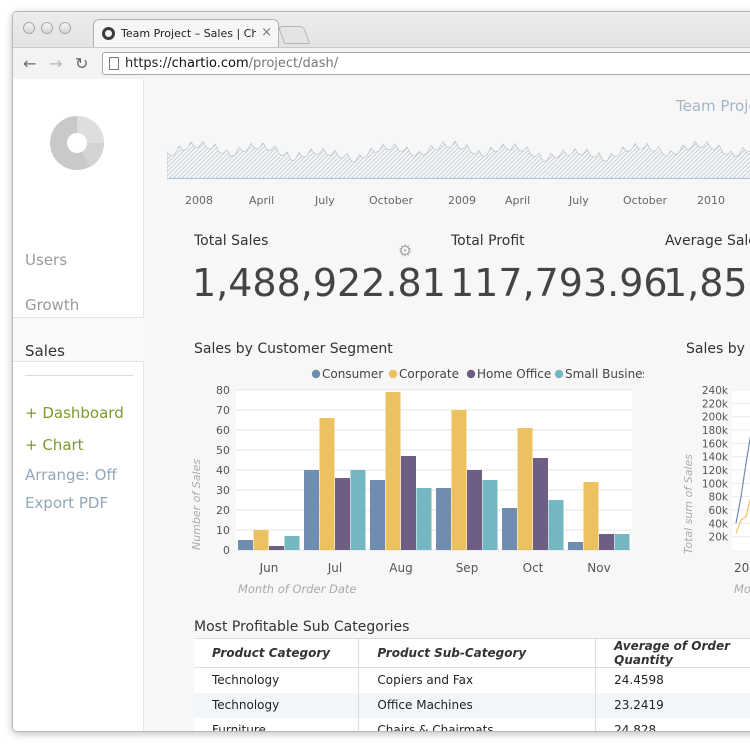  I want to click on table-row: Furniture Chairs & Chairmats 24.828, so click(472, 724).